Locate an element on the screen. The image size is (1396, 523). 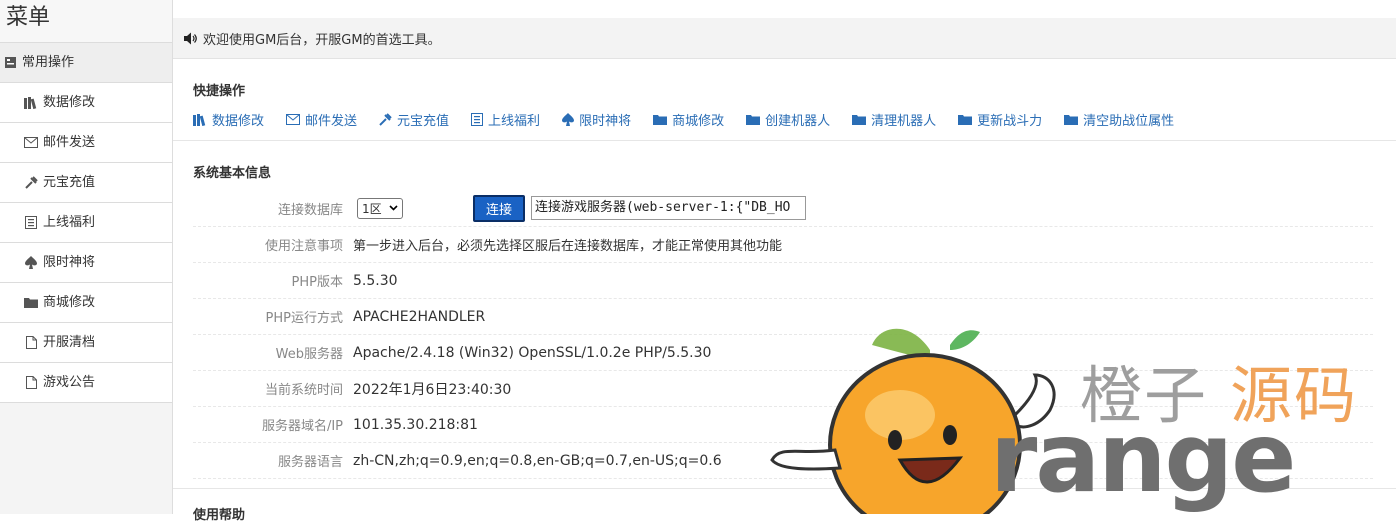
sidebar-item-limited-hero: 限时神将 is located at coordinates (86, 263).